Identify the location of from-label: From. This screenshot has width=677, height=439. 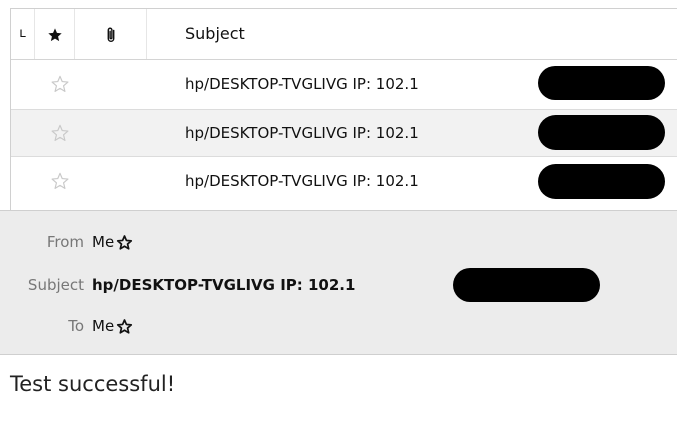
(65, 242).